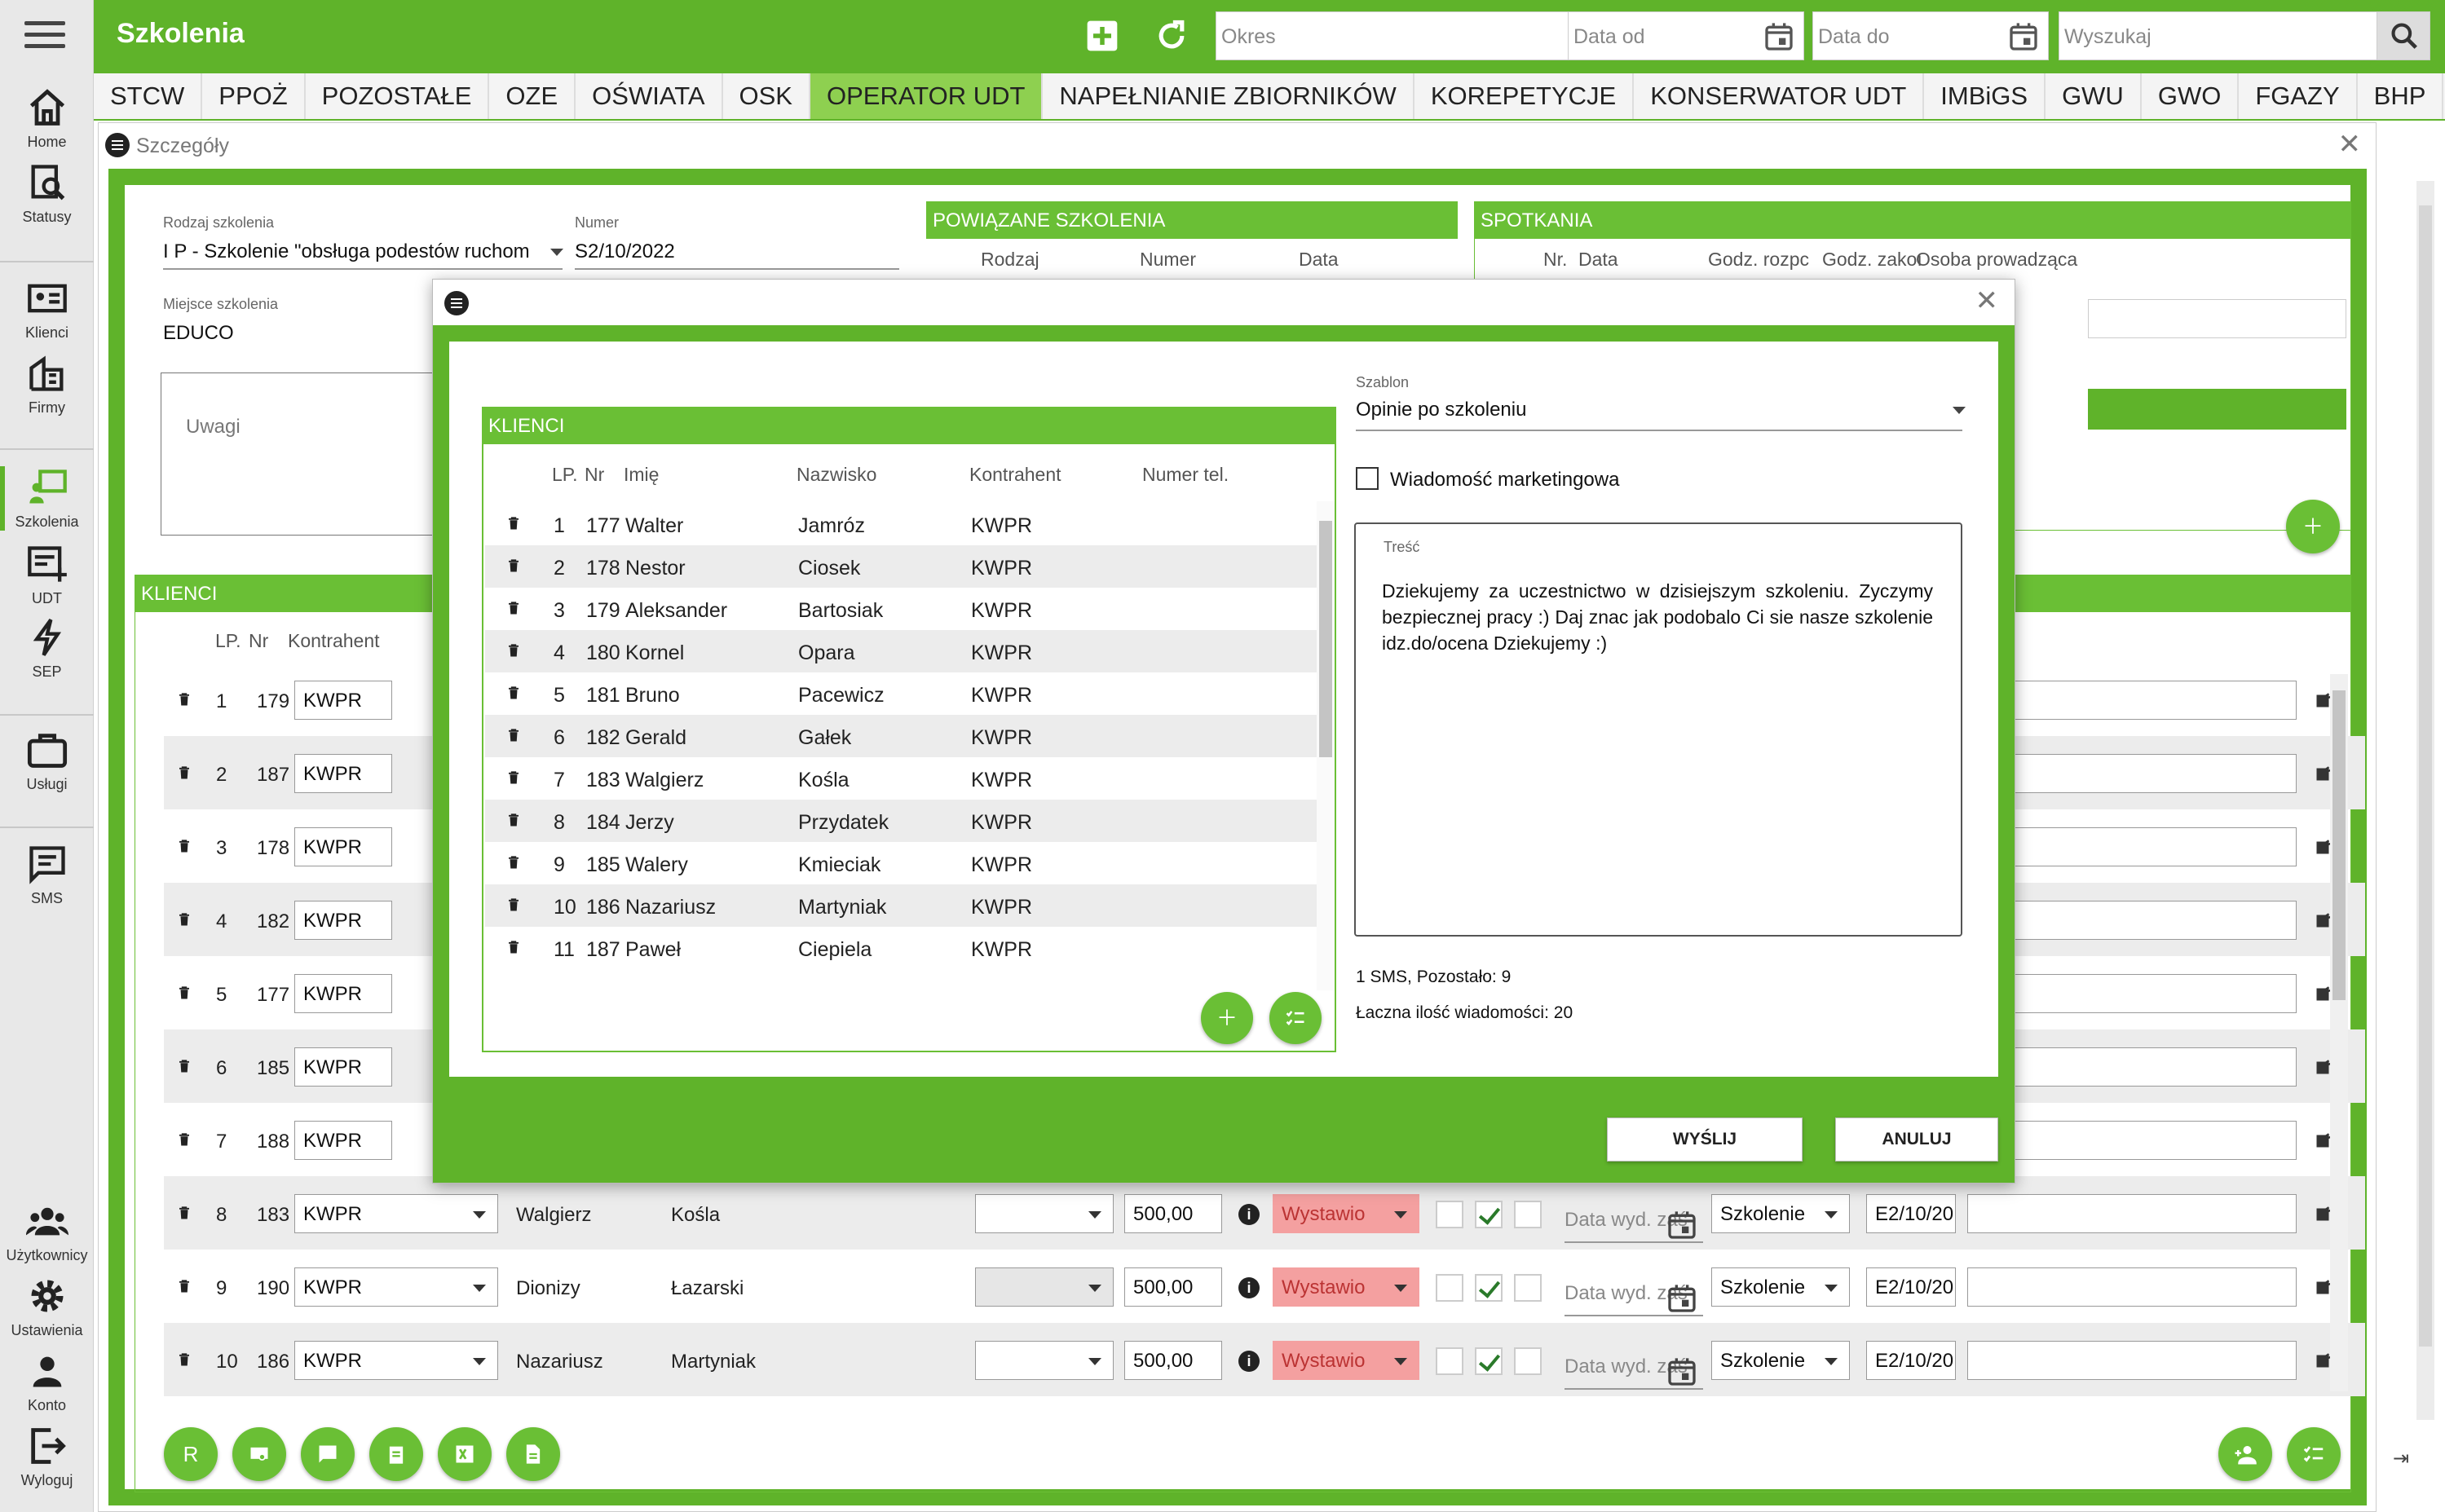 The height and width of the screenshot is (1512, 2445). What do you see at coordinates (199, 334) in the screenshot?
I see `miejsce-field: EDUCO` at bounding box center [199, 334].